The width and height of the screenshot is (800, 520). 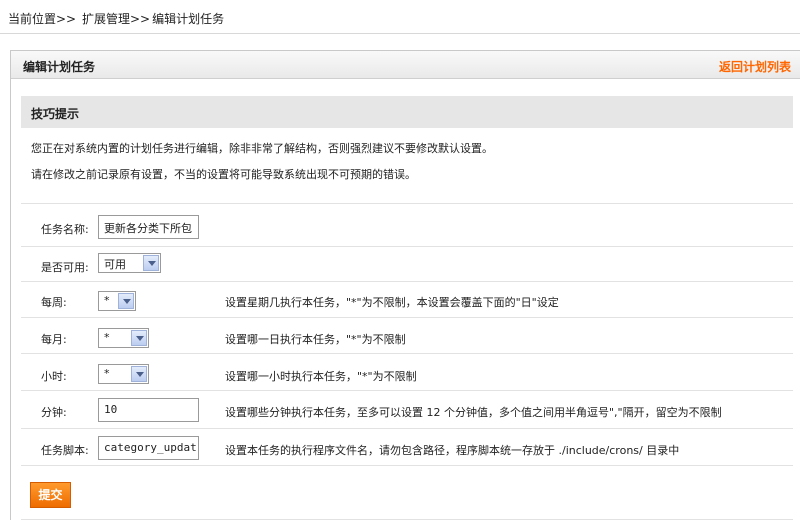 I want to click on minute-input: 10, so click(x=148, y=410).